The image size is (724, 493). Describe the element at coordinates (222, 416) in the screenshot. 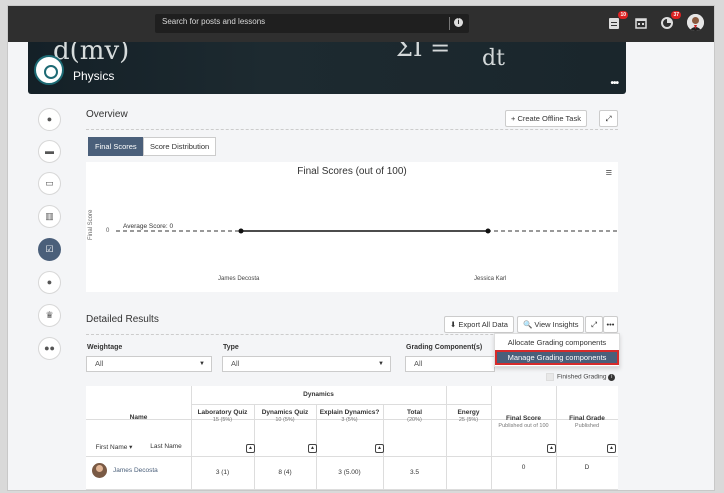

I see `column-header: Laboratory Quiz 15 (5%)` at that location.